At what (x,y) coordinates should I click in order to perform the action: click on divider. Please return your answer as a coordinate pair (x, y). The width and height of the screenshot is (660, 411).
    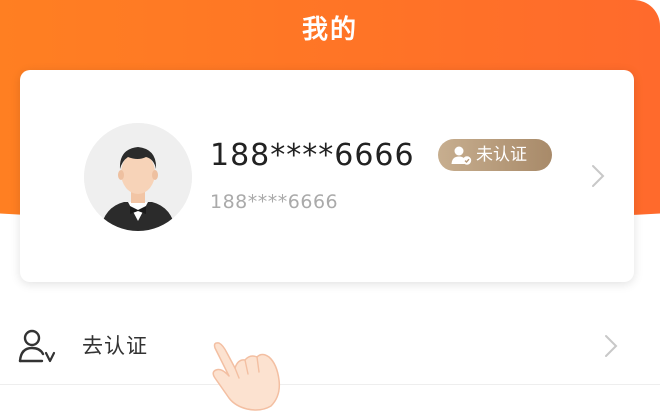
    Looking at the image, I should click on (330, 384).